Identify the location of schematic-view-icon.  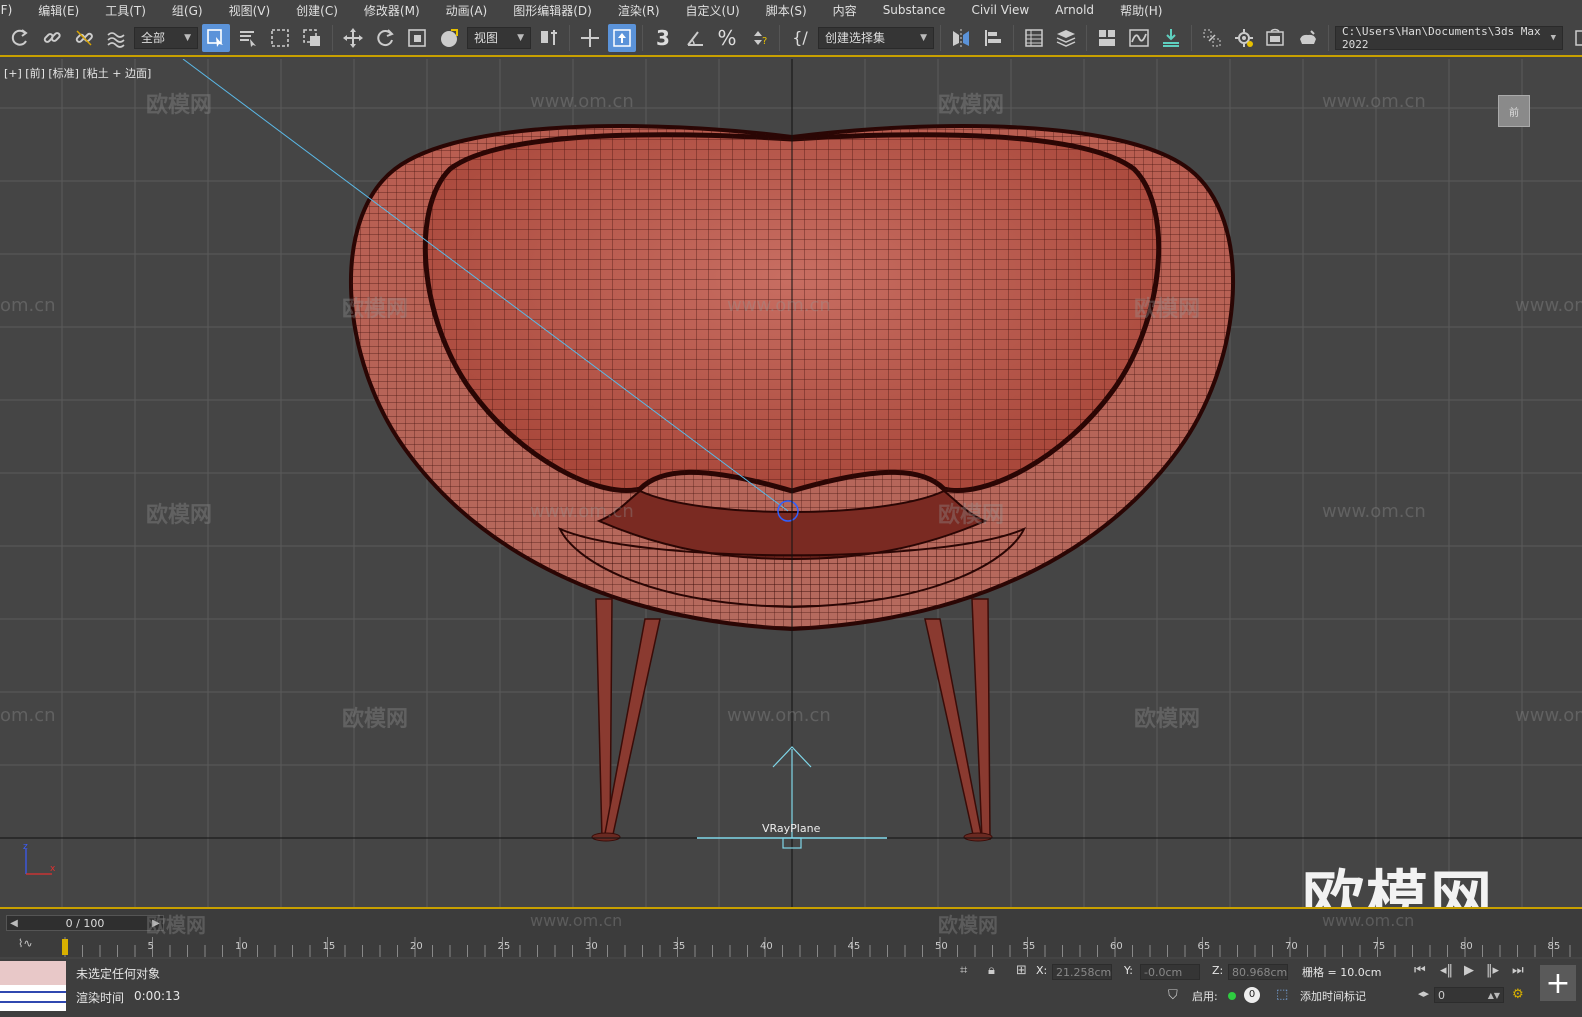
(1171, 38).